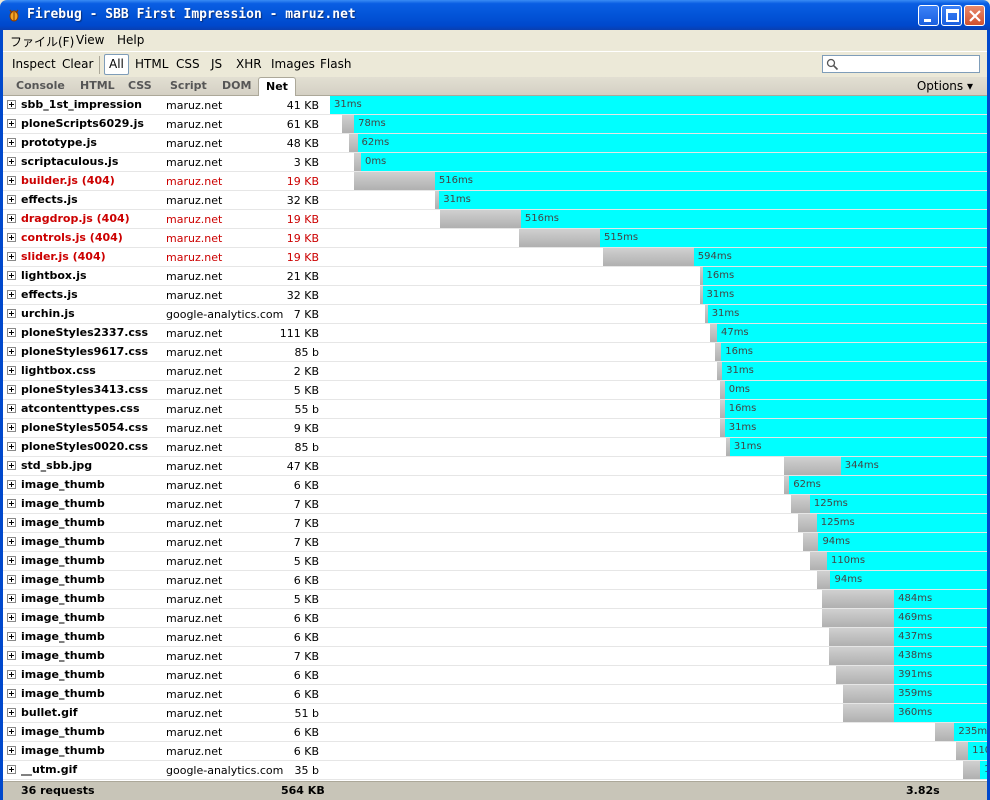 Image resolution: width=990 pixels, height=800 pixels. I want to click on filter-all: All, so click(116, 64).